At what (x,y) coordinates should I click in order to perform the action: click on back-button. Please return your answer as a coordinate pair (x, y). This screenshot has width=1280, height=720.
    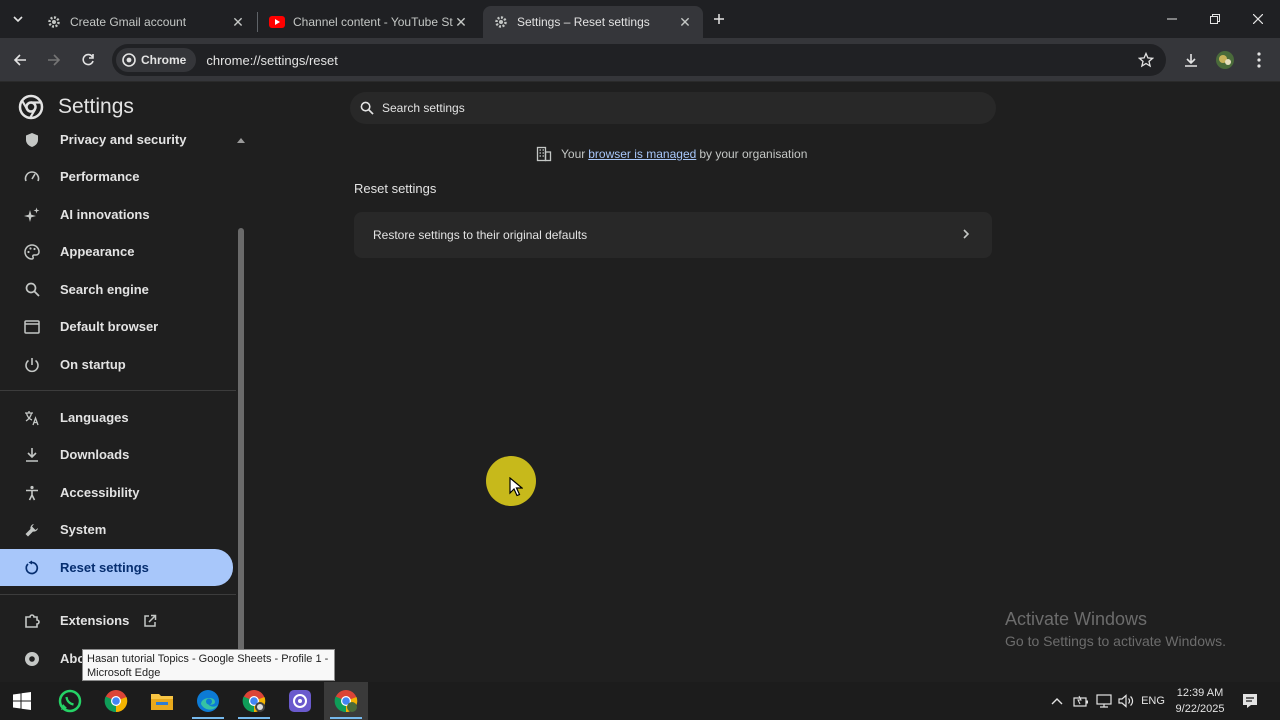
    Looking at the image, I should click on (20, 60).